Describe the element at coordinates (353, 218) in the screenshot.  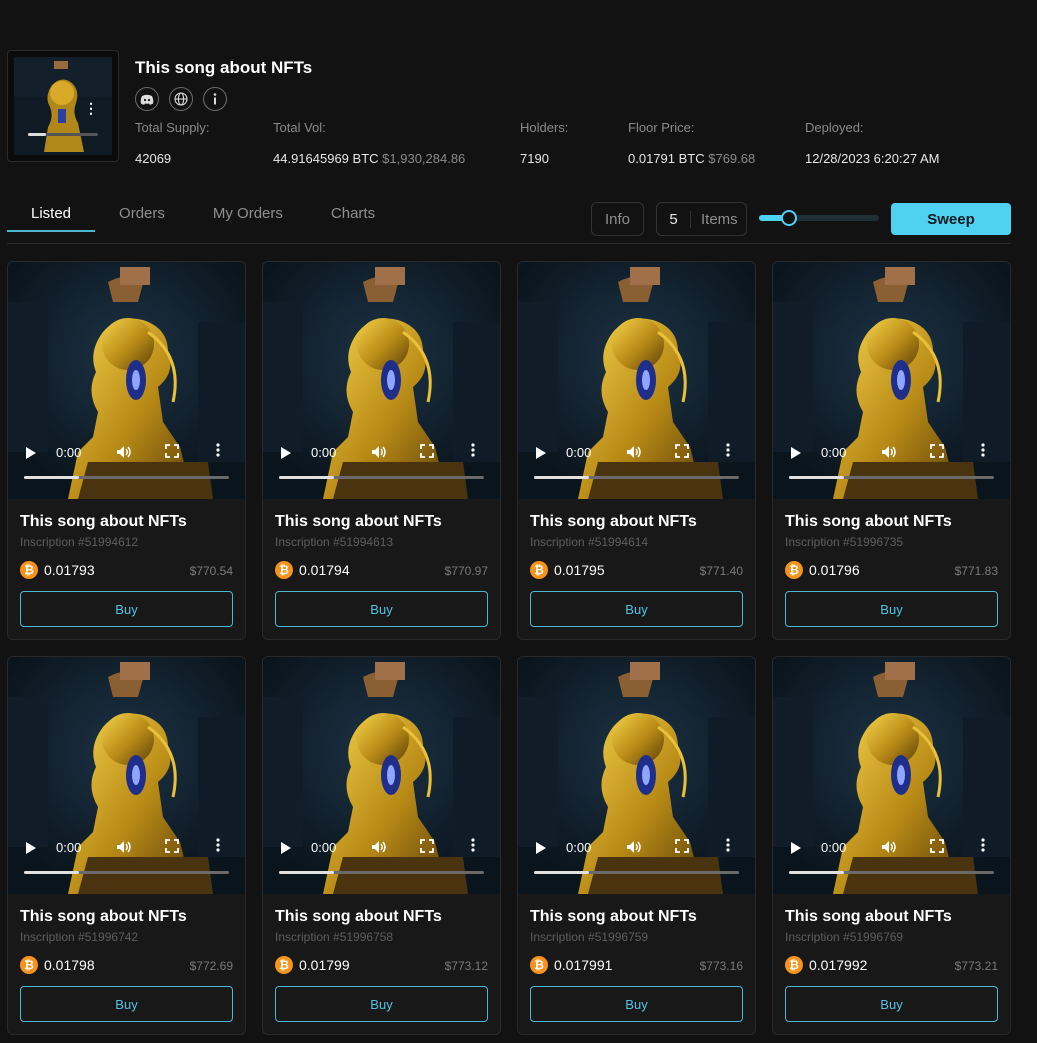
I see `tab-charts: Charts` at that location.